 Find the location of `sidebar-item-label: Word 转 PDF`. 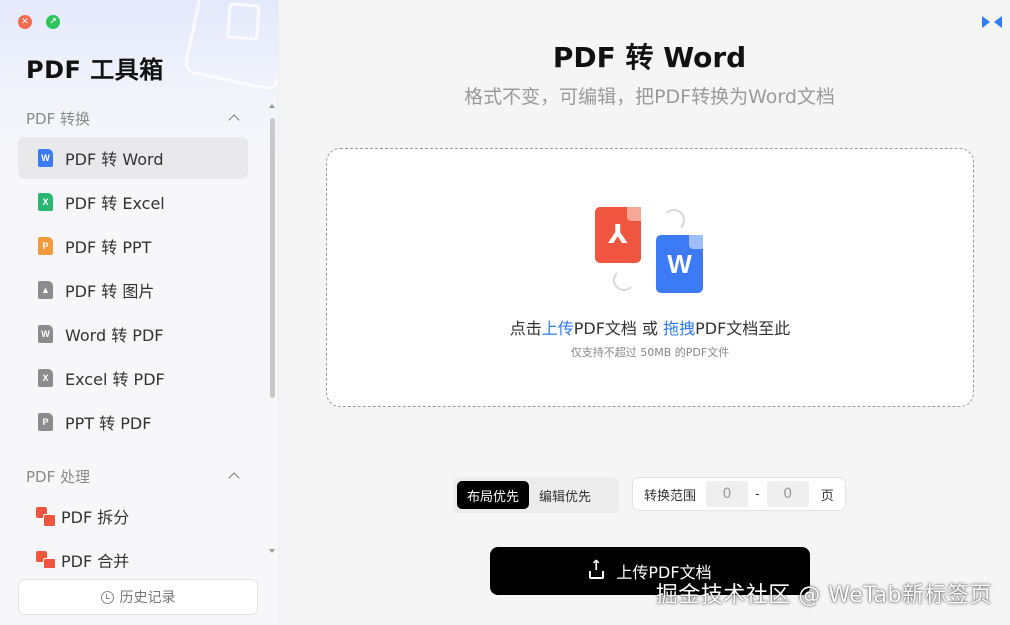

sidebar-item-label: Word 转 PDF is located at coordinates (114, 335).